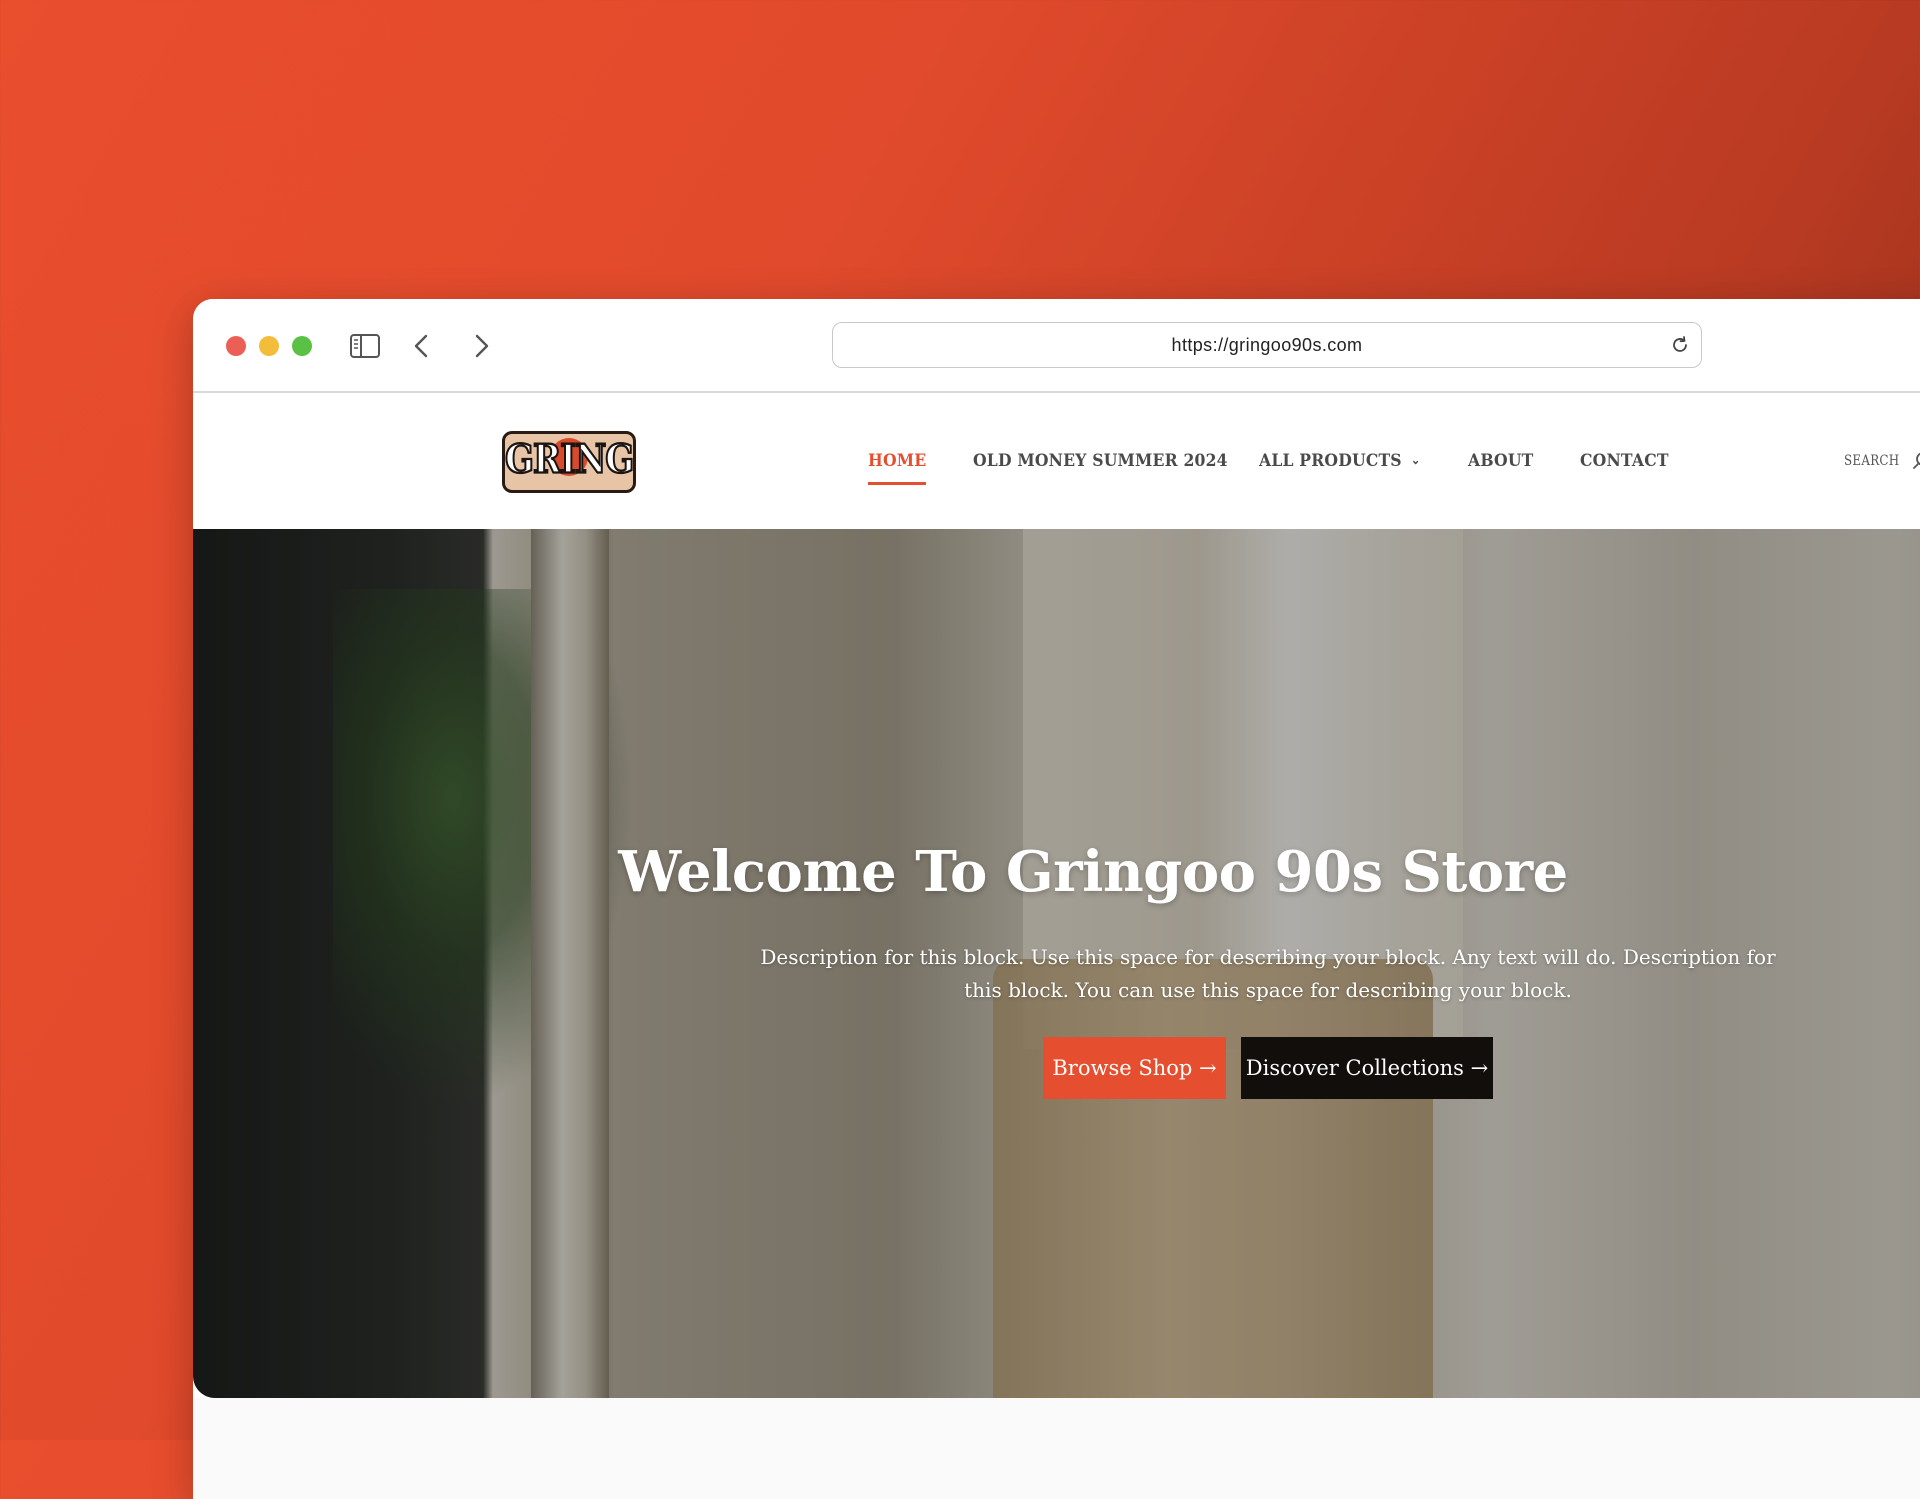 Image resolution: width=1920 pixels, height=1499 pixels. I want to click on address-bar-url: https://gringoo90s.com, so click(1267, 345).